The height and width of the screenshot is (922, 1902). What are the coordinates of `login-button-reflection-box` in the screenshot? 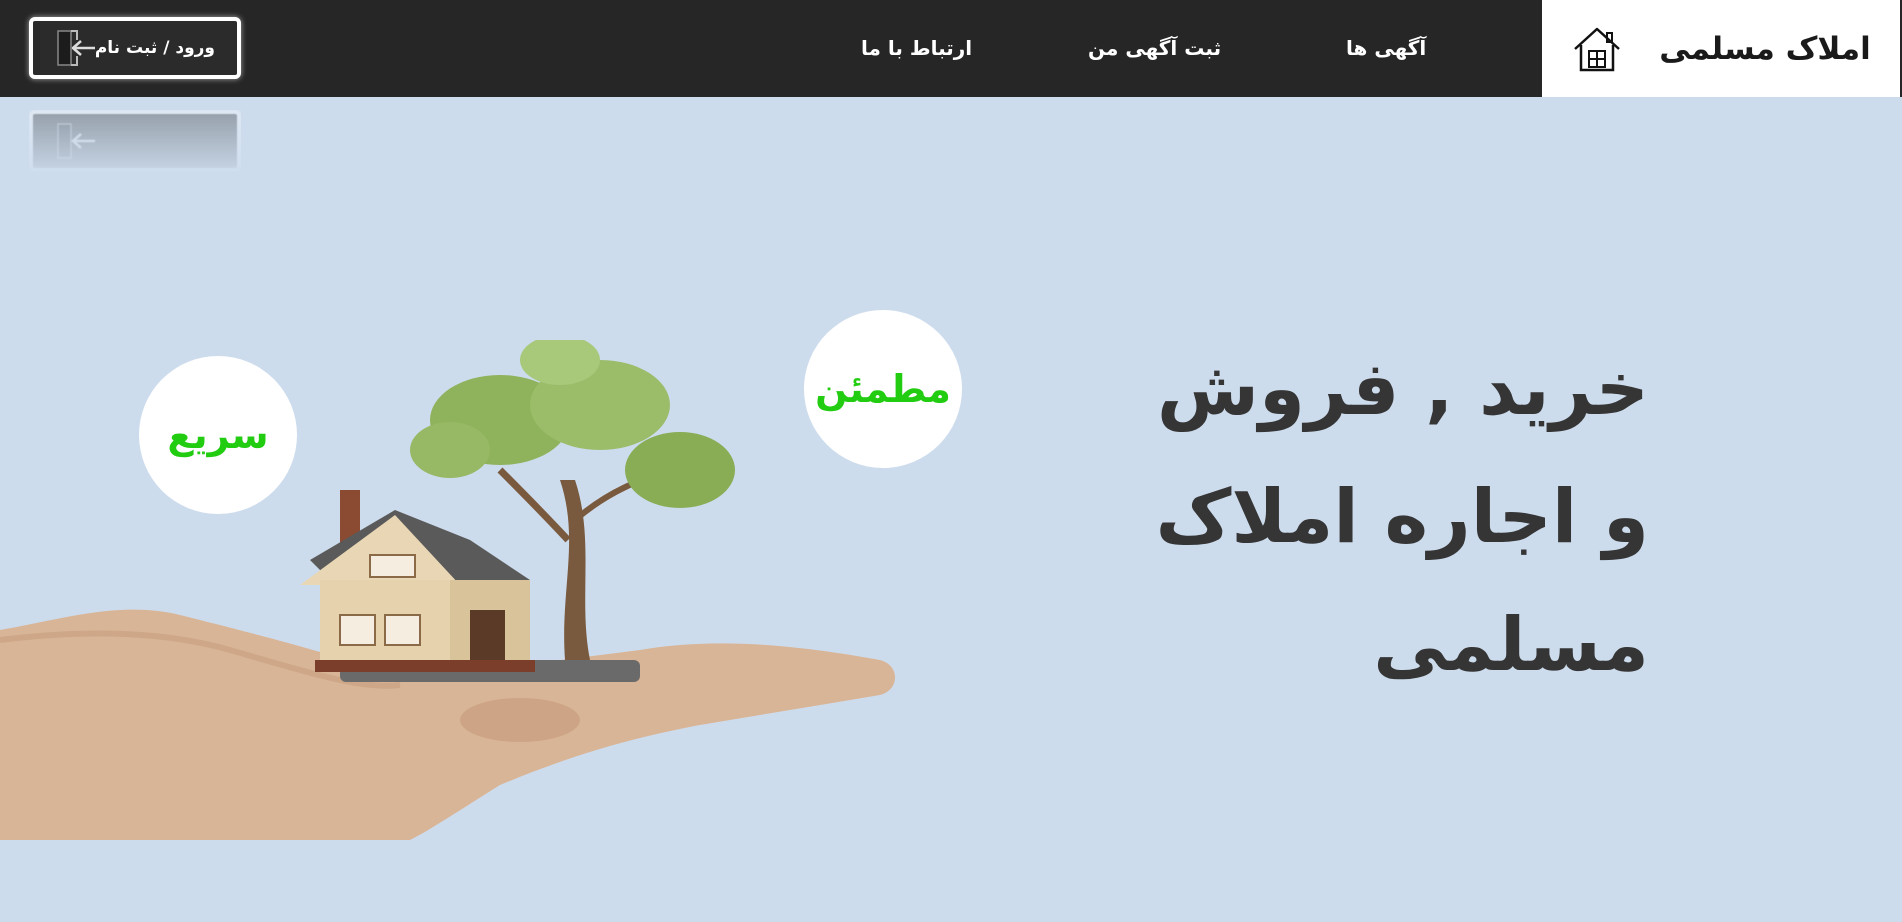 It's located at (135, 141).